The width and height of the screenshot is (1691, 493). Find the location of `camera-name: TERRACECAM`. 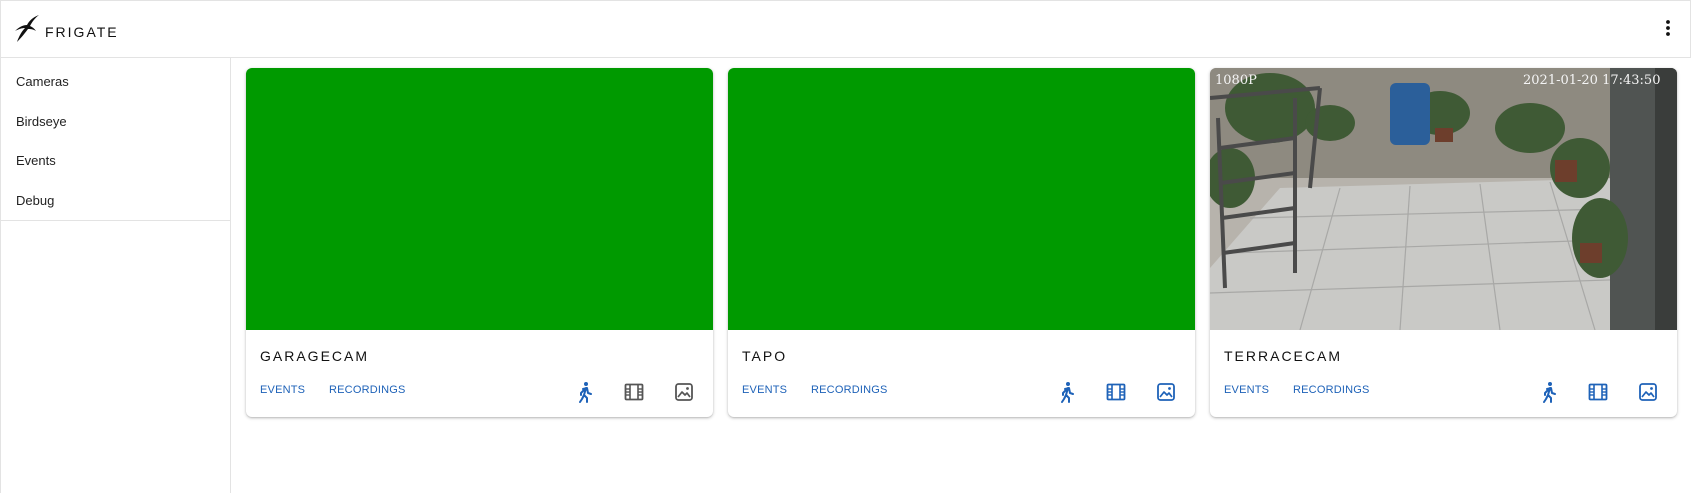

camera-name: TERRACECAM is located at coordinates (1283, 356).